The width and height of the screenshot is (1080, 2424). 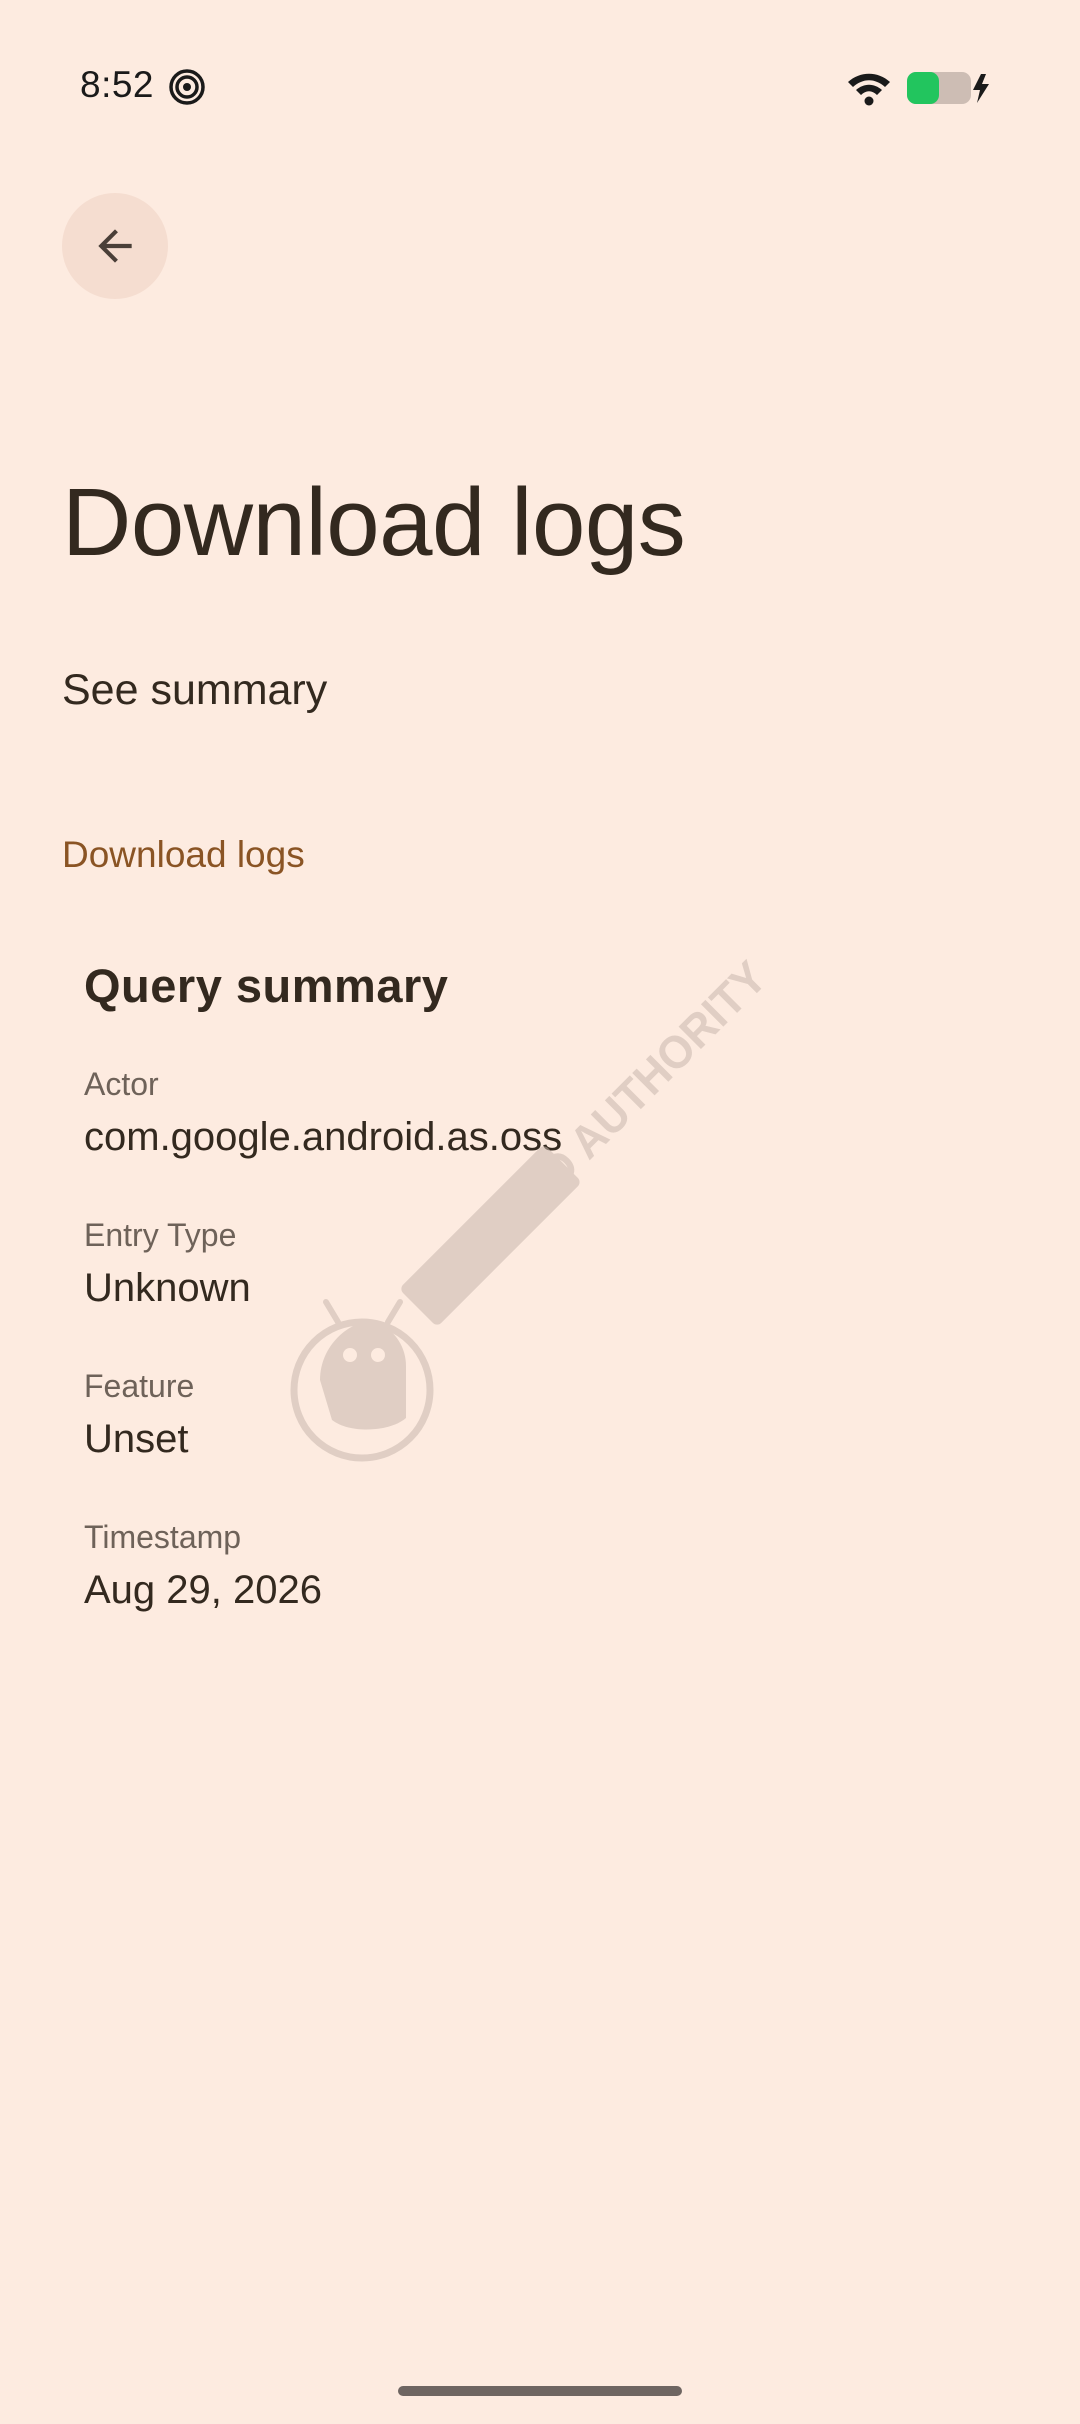 I want to click on watermark-logo: ANDROID AUTHORITY, so click(x=533, y=1206).